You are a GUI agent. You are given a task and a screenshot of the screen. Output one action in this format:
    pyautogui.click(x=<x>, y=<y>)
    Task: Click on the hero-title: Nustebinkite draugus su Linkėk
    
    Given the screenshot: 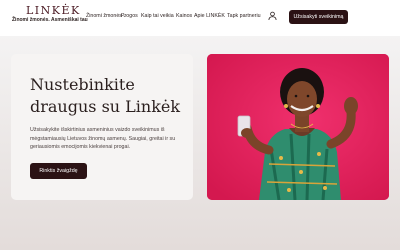 What is the action you would take?
    pyautogui.click(x=105, y=95)
    